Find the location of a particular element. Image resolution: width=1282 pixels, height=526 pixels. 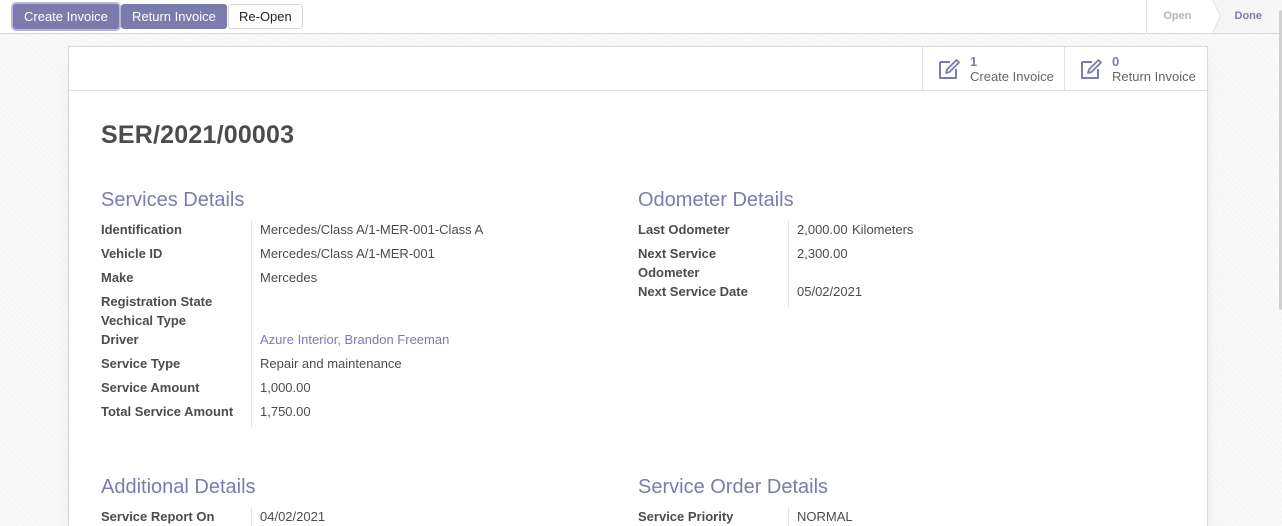

service-type-label: Service Type is located at coordinates (141, 363).